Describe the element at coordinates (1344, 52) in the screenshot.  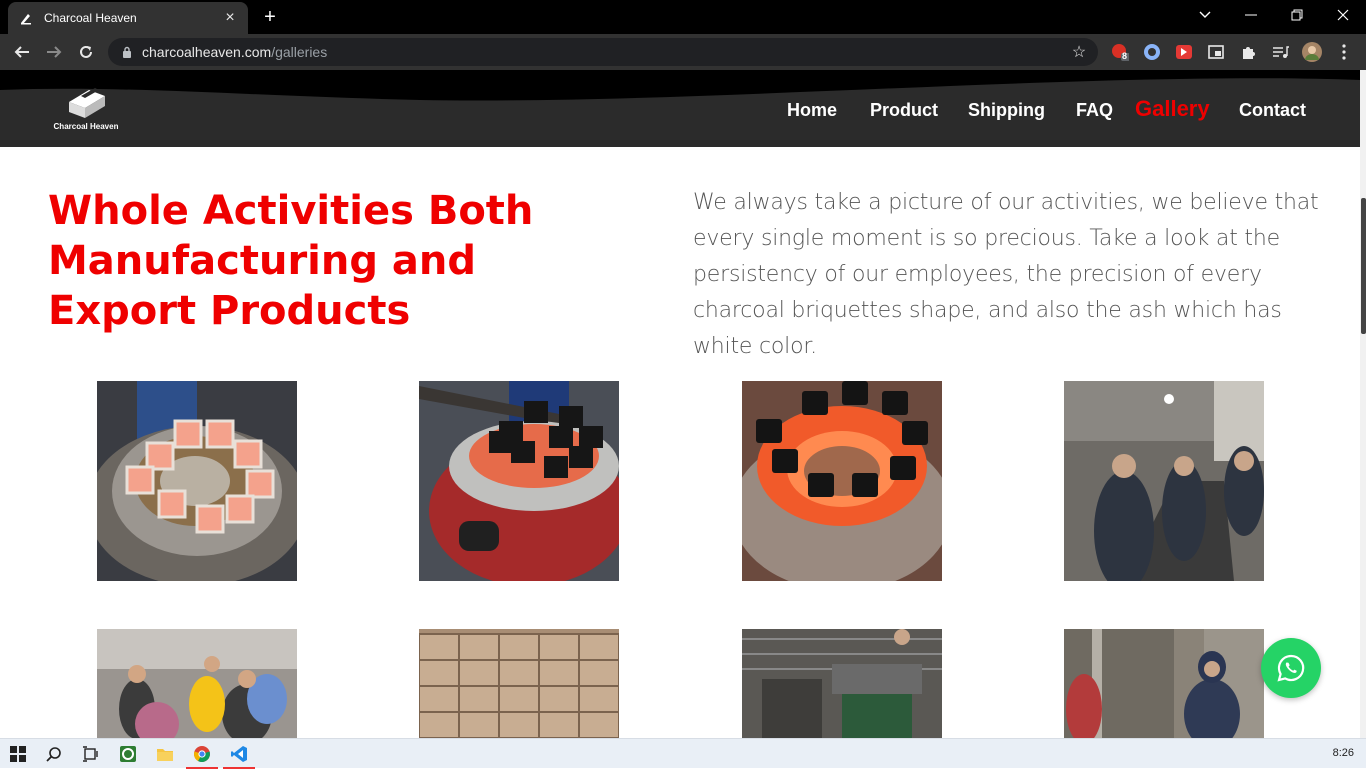
I see `chrome-menu-icon` at that location.